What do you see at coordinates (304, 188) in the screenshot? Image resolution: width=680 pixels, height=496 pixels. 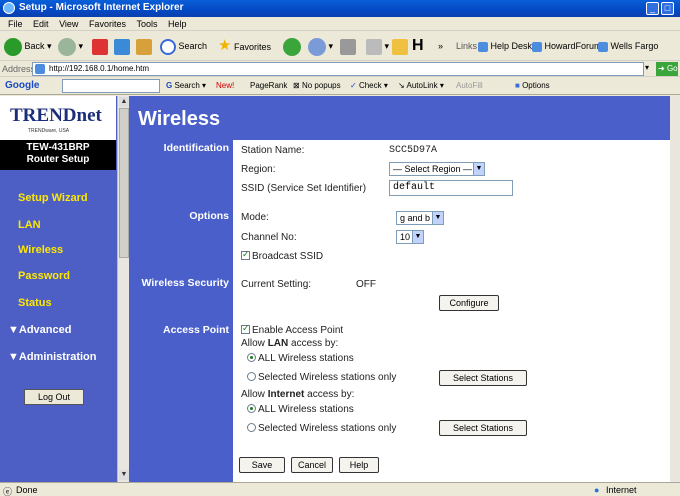 I see `ssid-label: SSID (Service Set Identifier)` at bounding box center [304, 188].